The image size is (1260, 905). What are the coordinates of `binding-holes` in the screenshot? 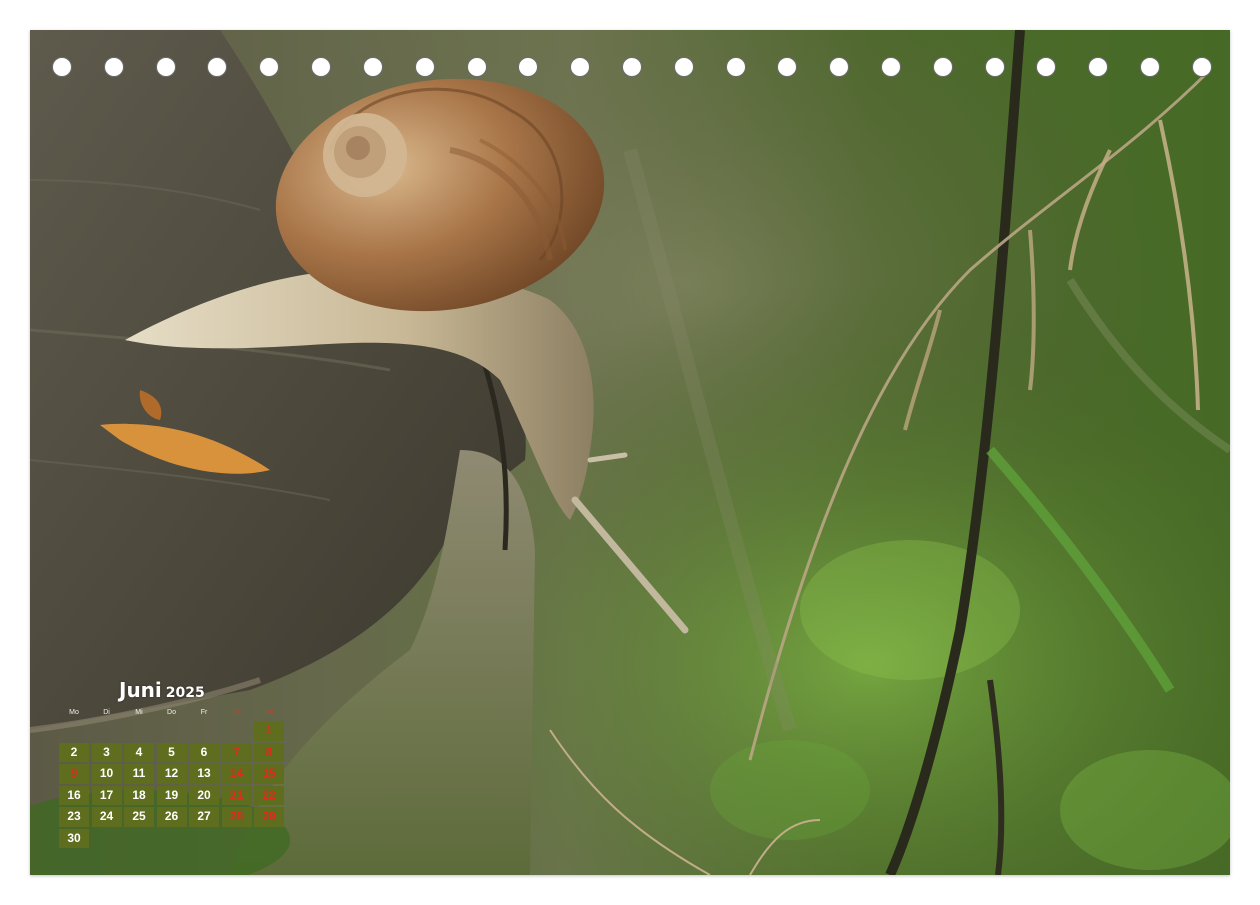 It's located at (632, 67).